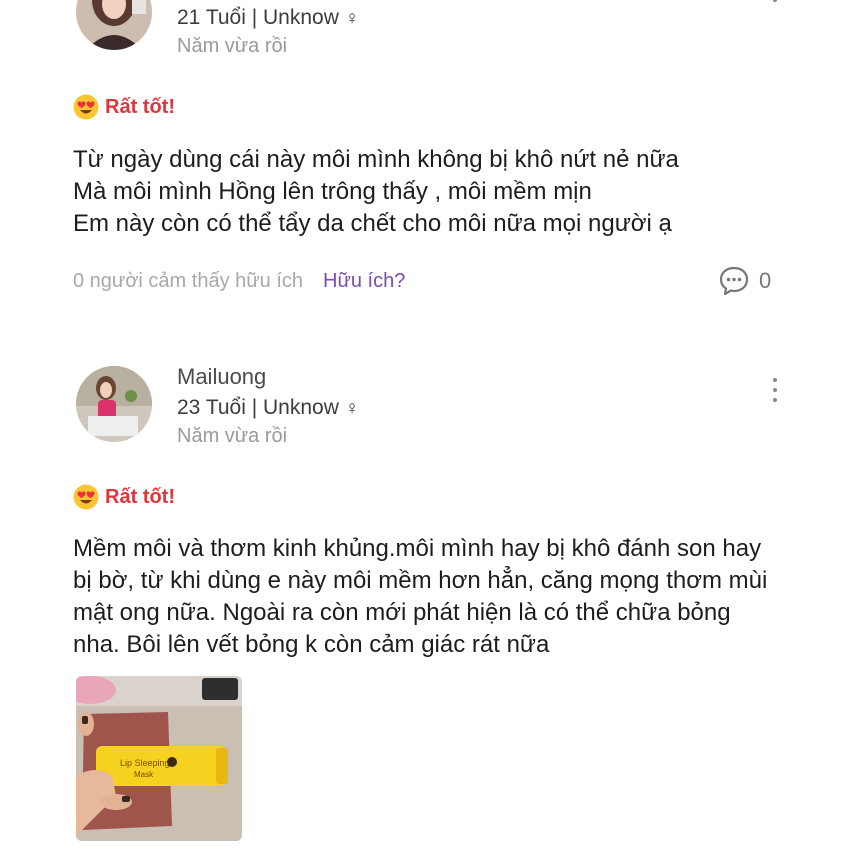 This screenshot has height=850, width=850. I want to click on comment-bubble-icon, so click(734, 281).